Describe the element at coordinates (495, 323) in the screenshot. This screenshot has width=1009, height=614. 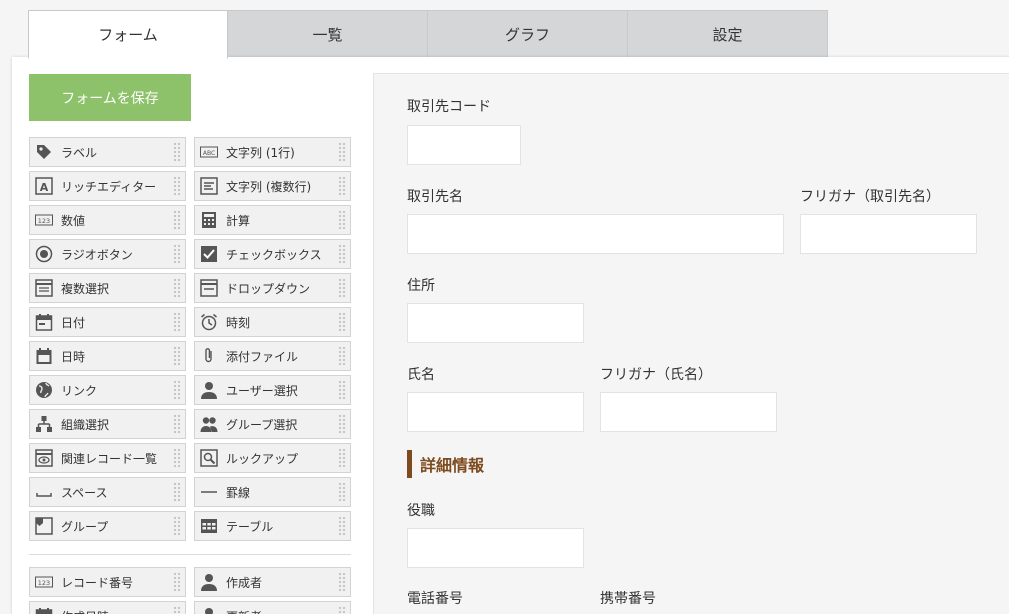
I see `field-input-address` at that location.